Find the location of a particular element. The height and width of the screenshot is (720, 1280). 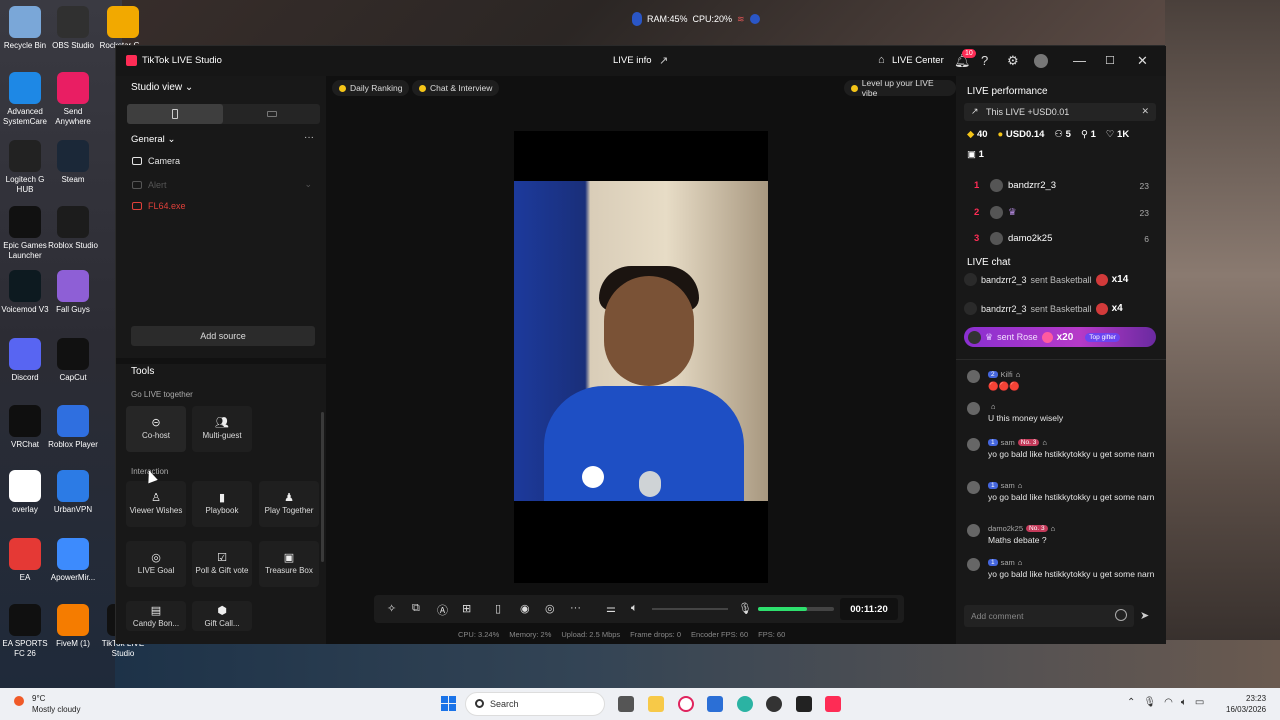

mixer-icon: ⚌ is located at coordinates (611, 608).